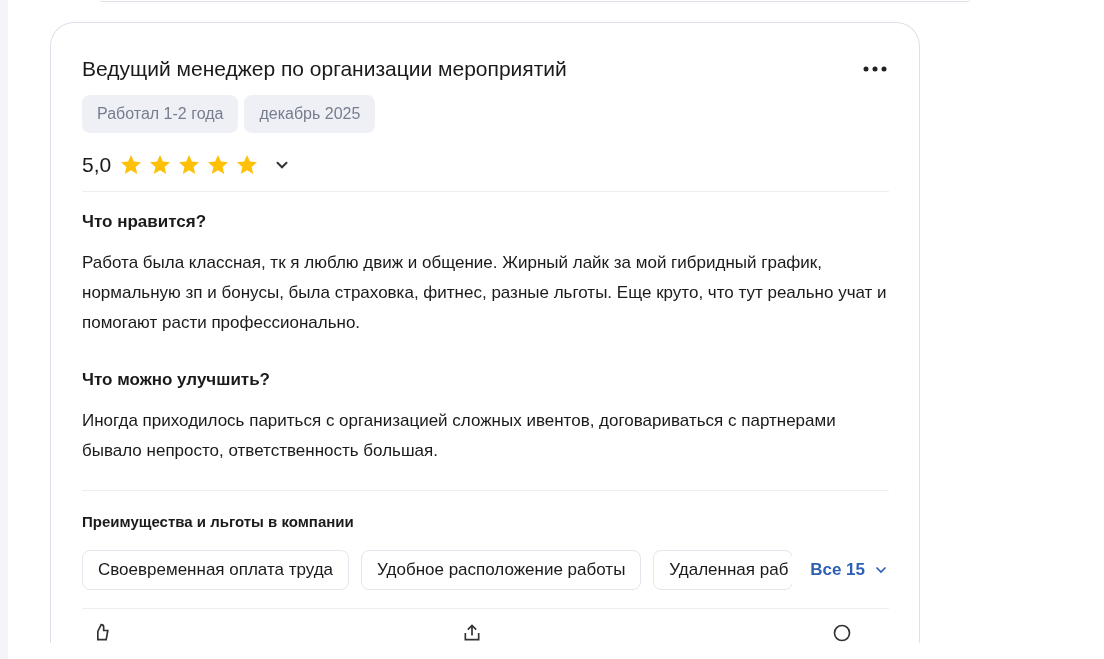 The width and height of the screenshot is (1104, 659). I want to click on benefit-chip: Своевременная оплата труда, so click(216, 570).